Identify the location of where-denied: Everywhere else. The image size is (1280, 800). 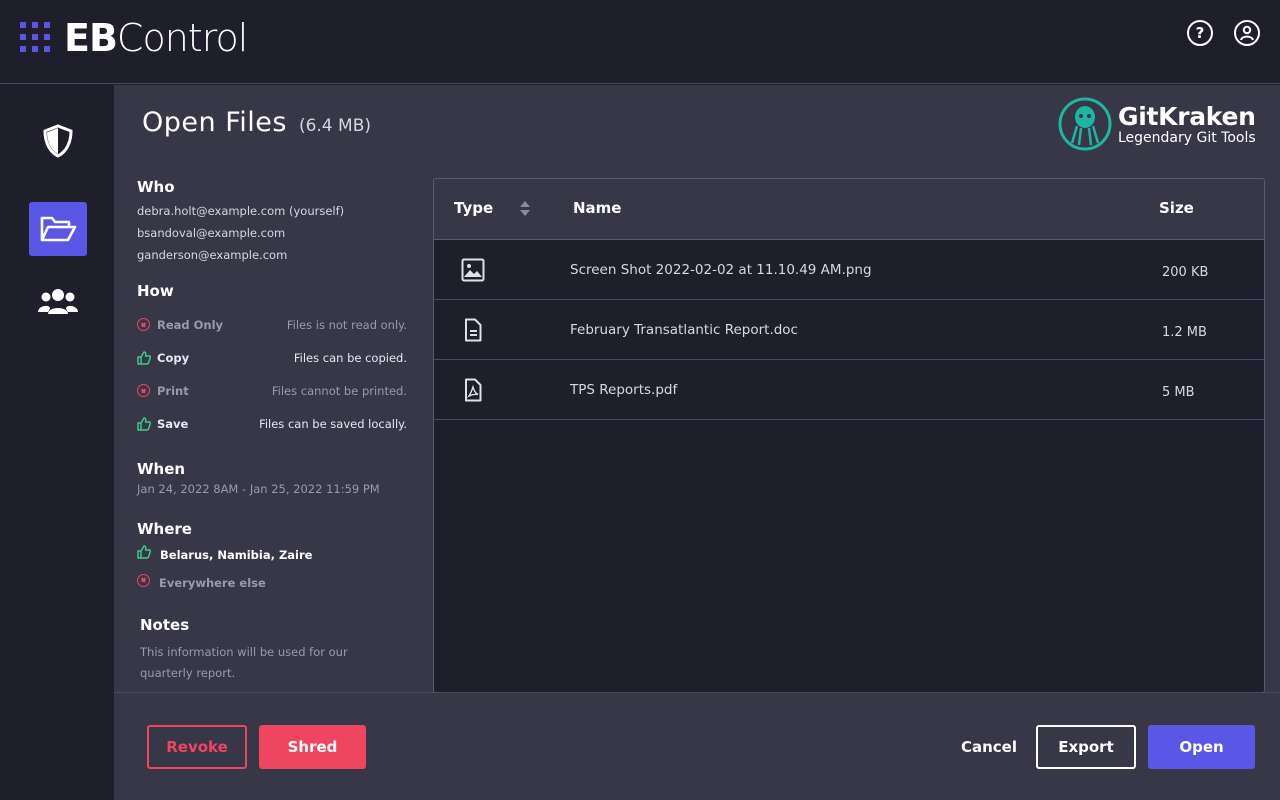
(272, 581).